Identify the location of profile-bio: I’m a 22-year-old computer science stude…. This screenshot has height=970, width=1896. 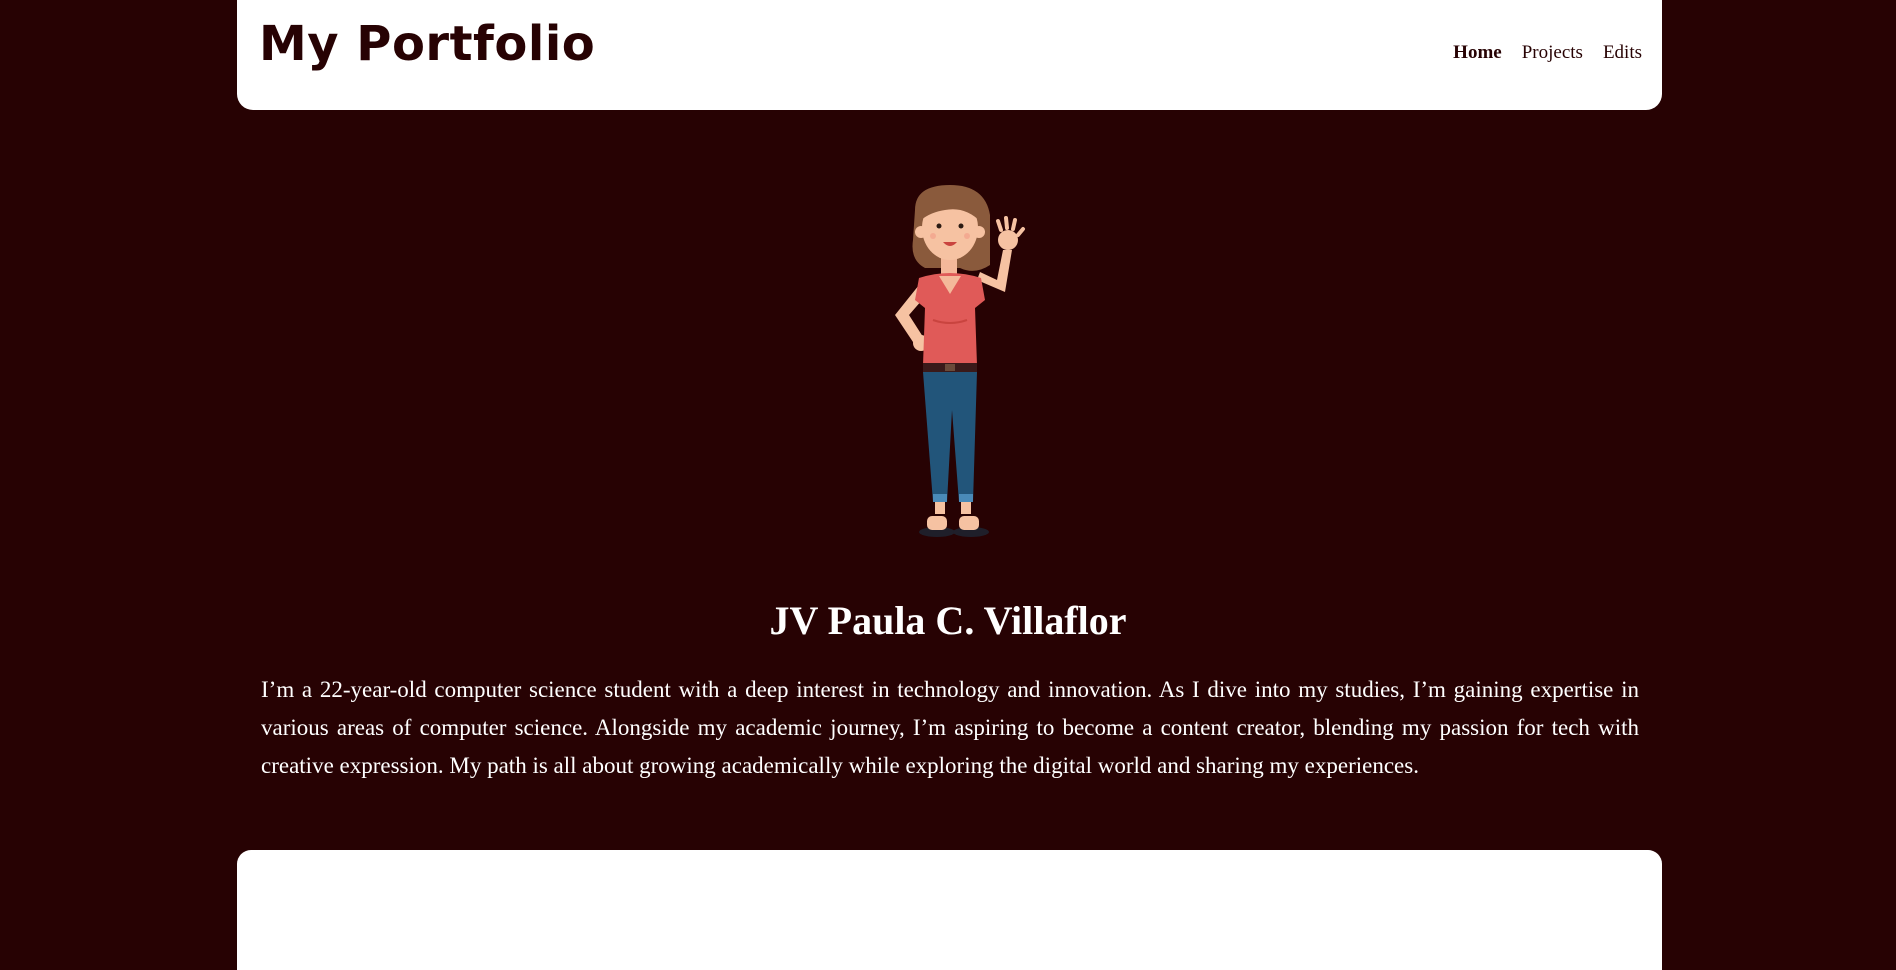
(950, 727).